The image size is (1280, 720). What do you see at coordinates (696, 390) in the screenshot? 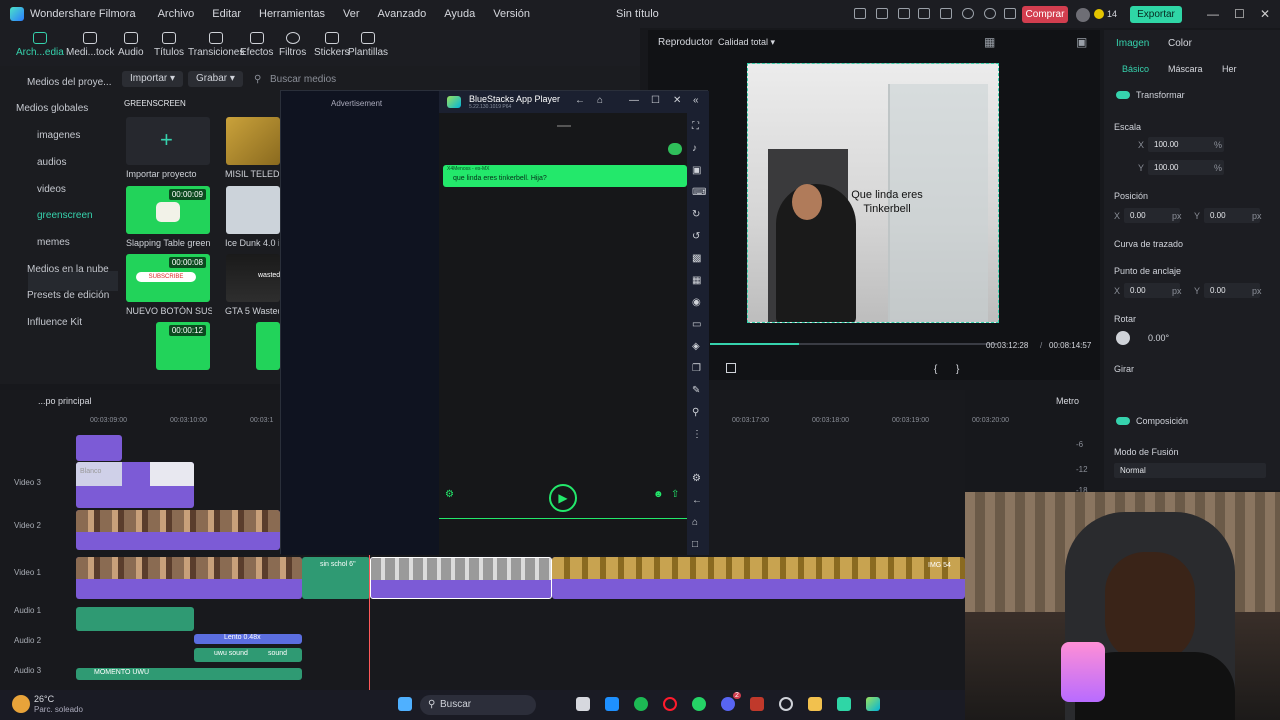
I see `macro-icon: ✎` at bounding box center [696, 390].